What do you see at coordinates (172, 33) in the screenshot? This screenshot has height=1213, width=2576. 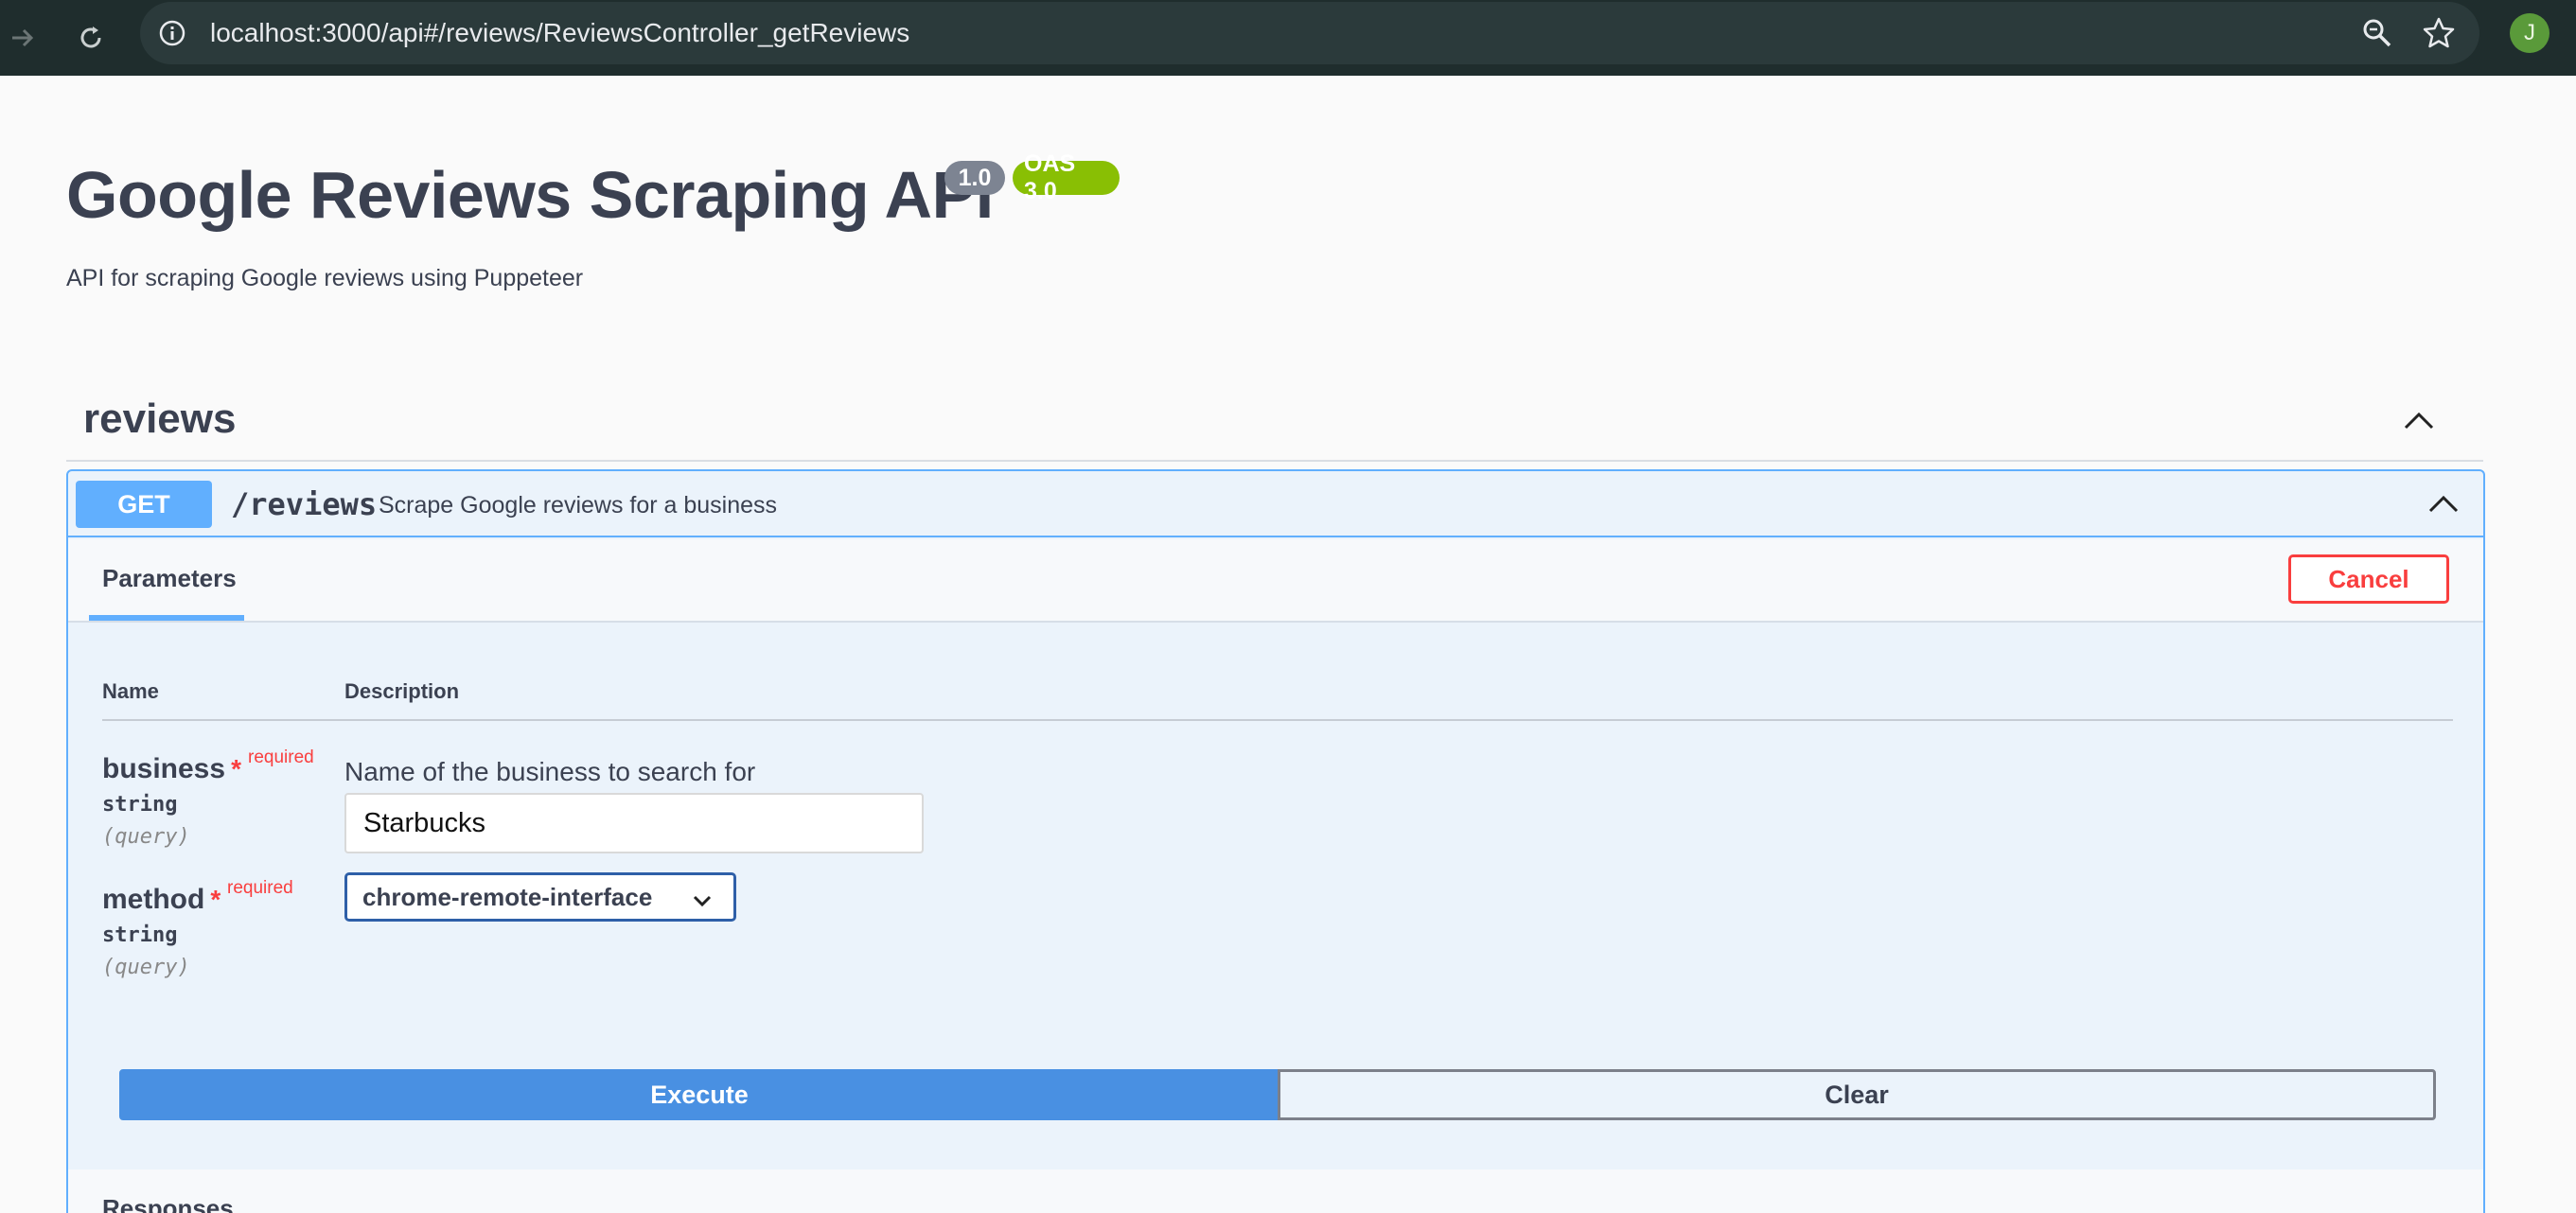 I see `site-info-icon` at bounding box center [172, 33].